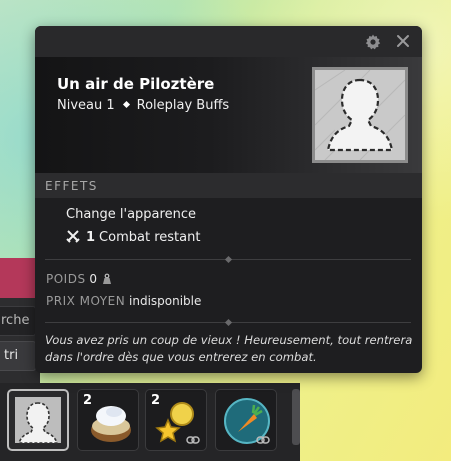  Describe the element at coordinates (107, 278) in the screenshot. I see `weight-icon` at that location.